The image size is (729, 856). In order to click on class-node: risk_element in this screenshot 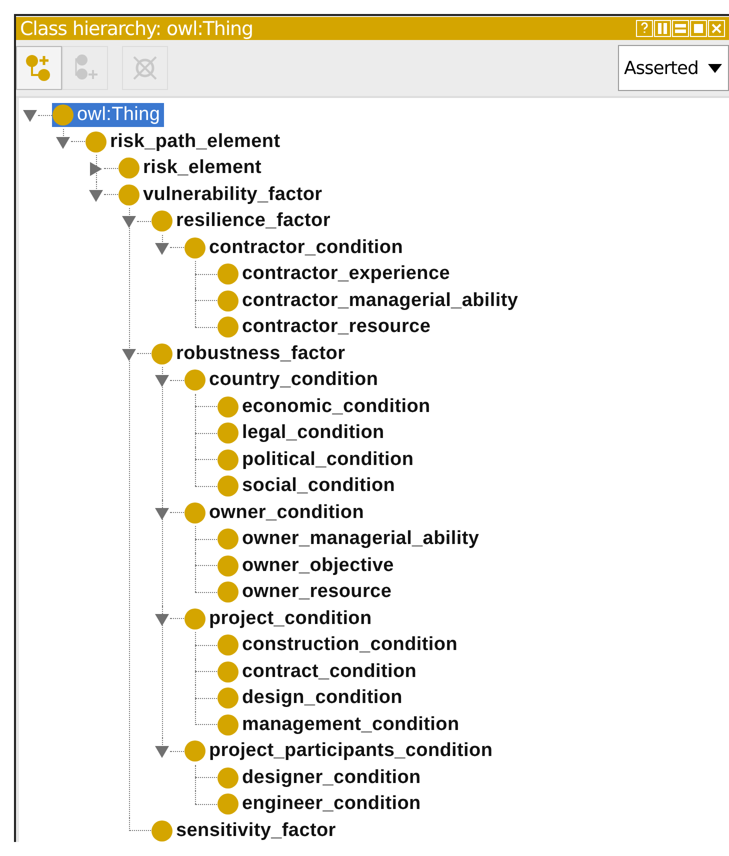, I will do `click(192, 168)`.